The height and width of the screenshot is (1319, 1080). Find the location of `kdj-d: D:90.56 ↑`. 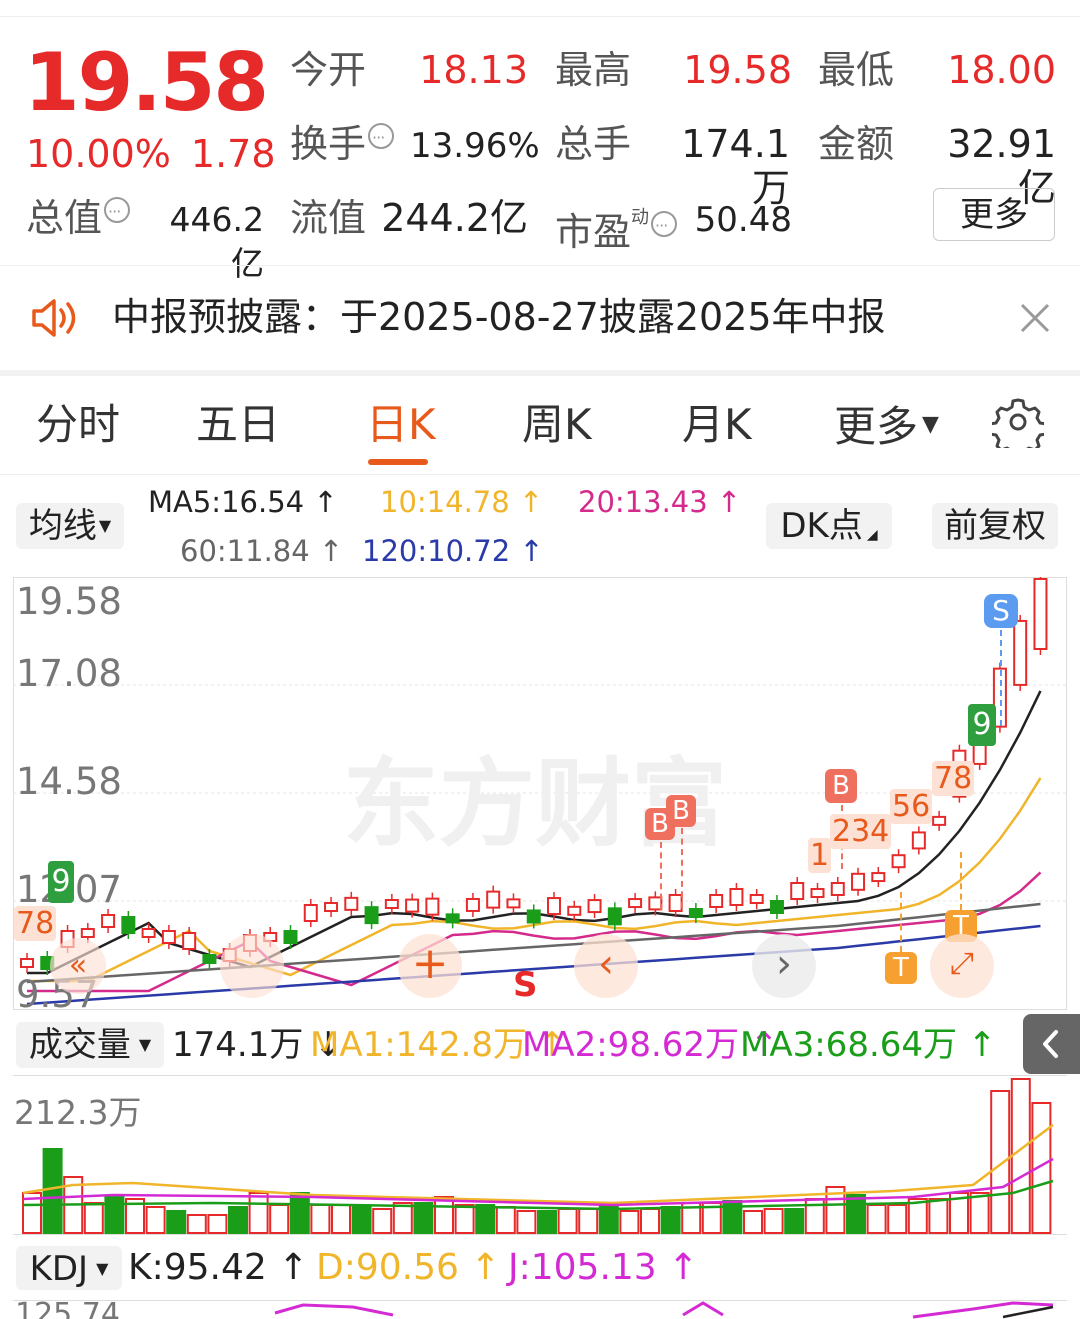

kdj-d: D:90.56 ↑ is located at coordinates (408, 1267).